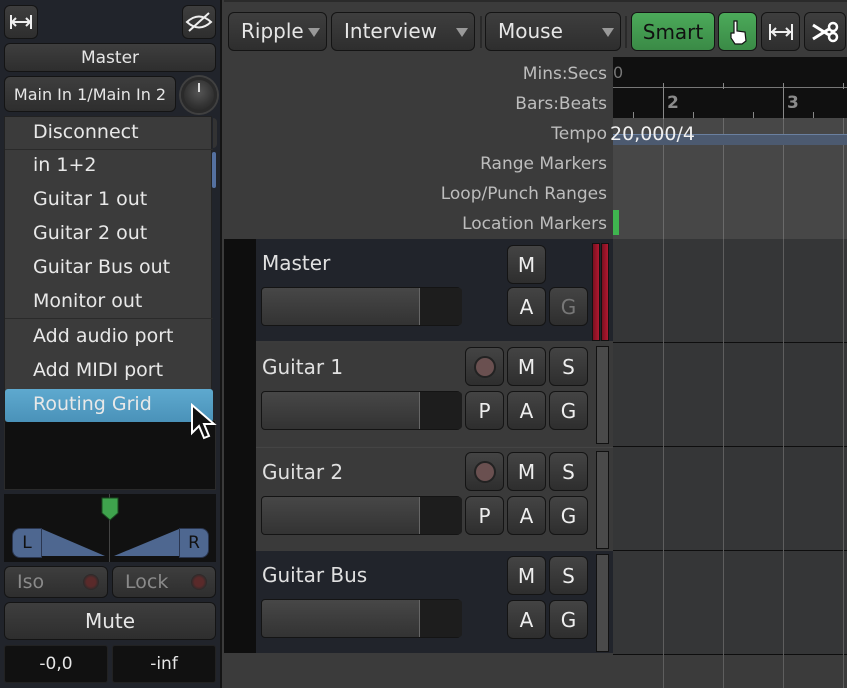 Image resolution: width=847 pixels, height=688 pixels. What do you see at coordinates (403, 31) in the screenshot?
I see `ripple-mode-dropdown: Interview` at bounding box center [403, 31].